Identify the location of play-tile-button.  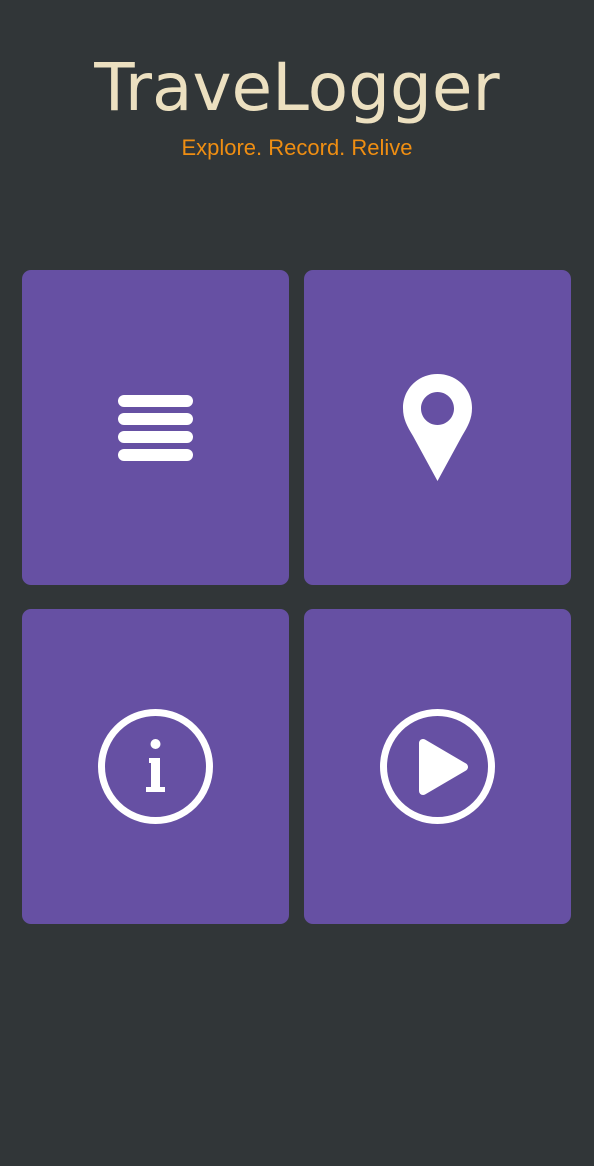
(437, 766).